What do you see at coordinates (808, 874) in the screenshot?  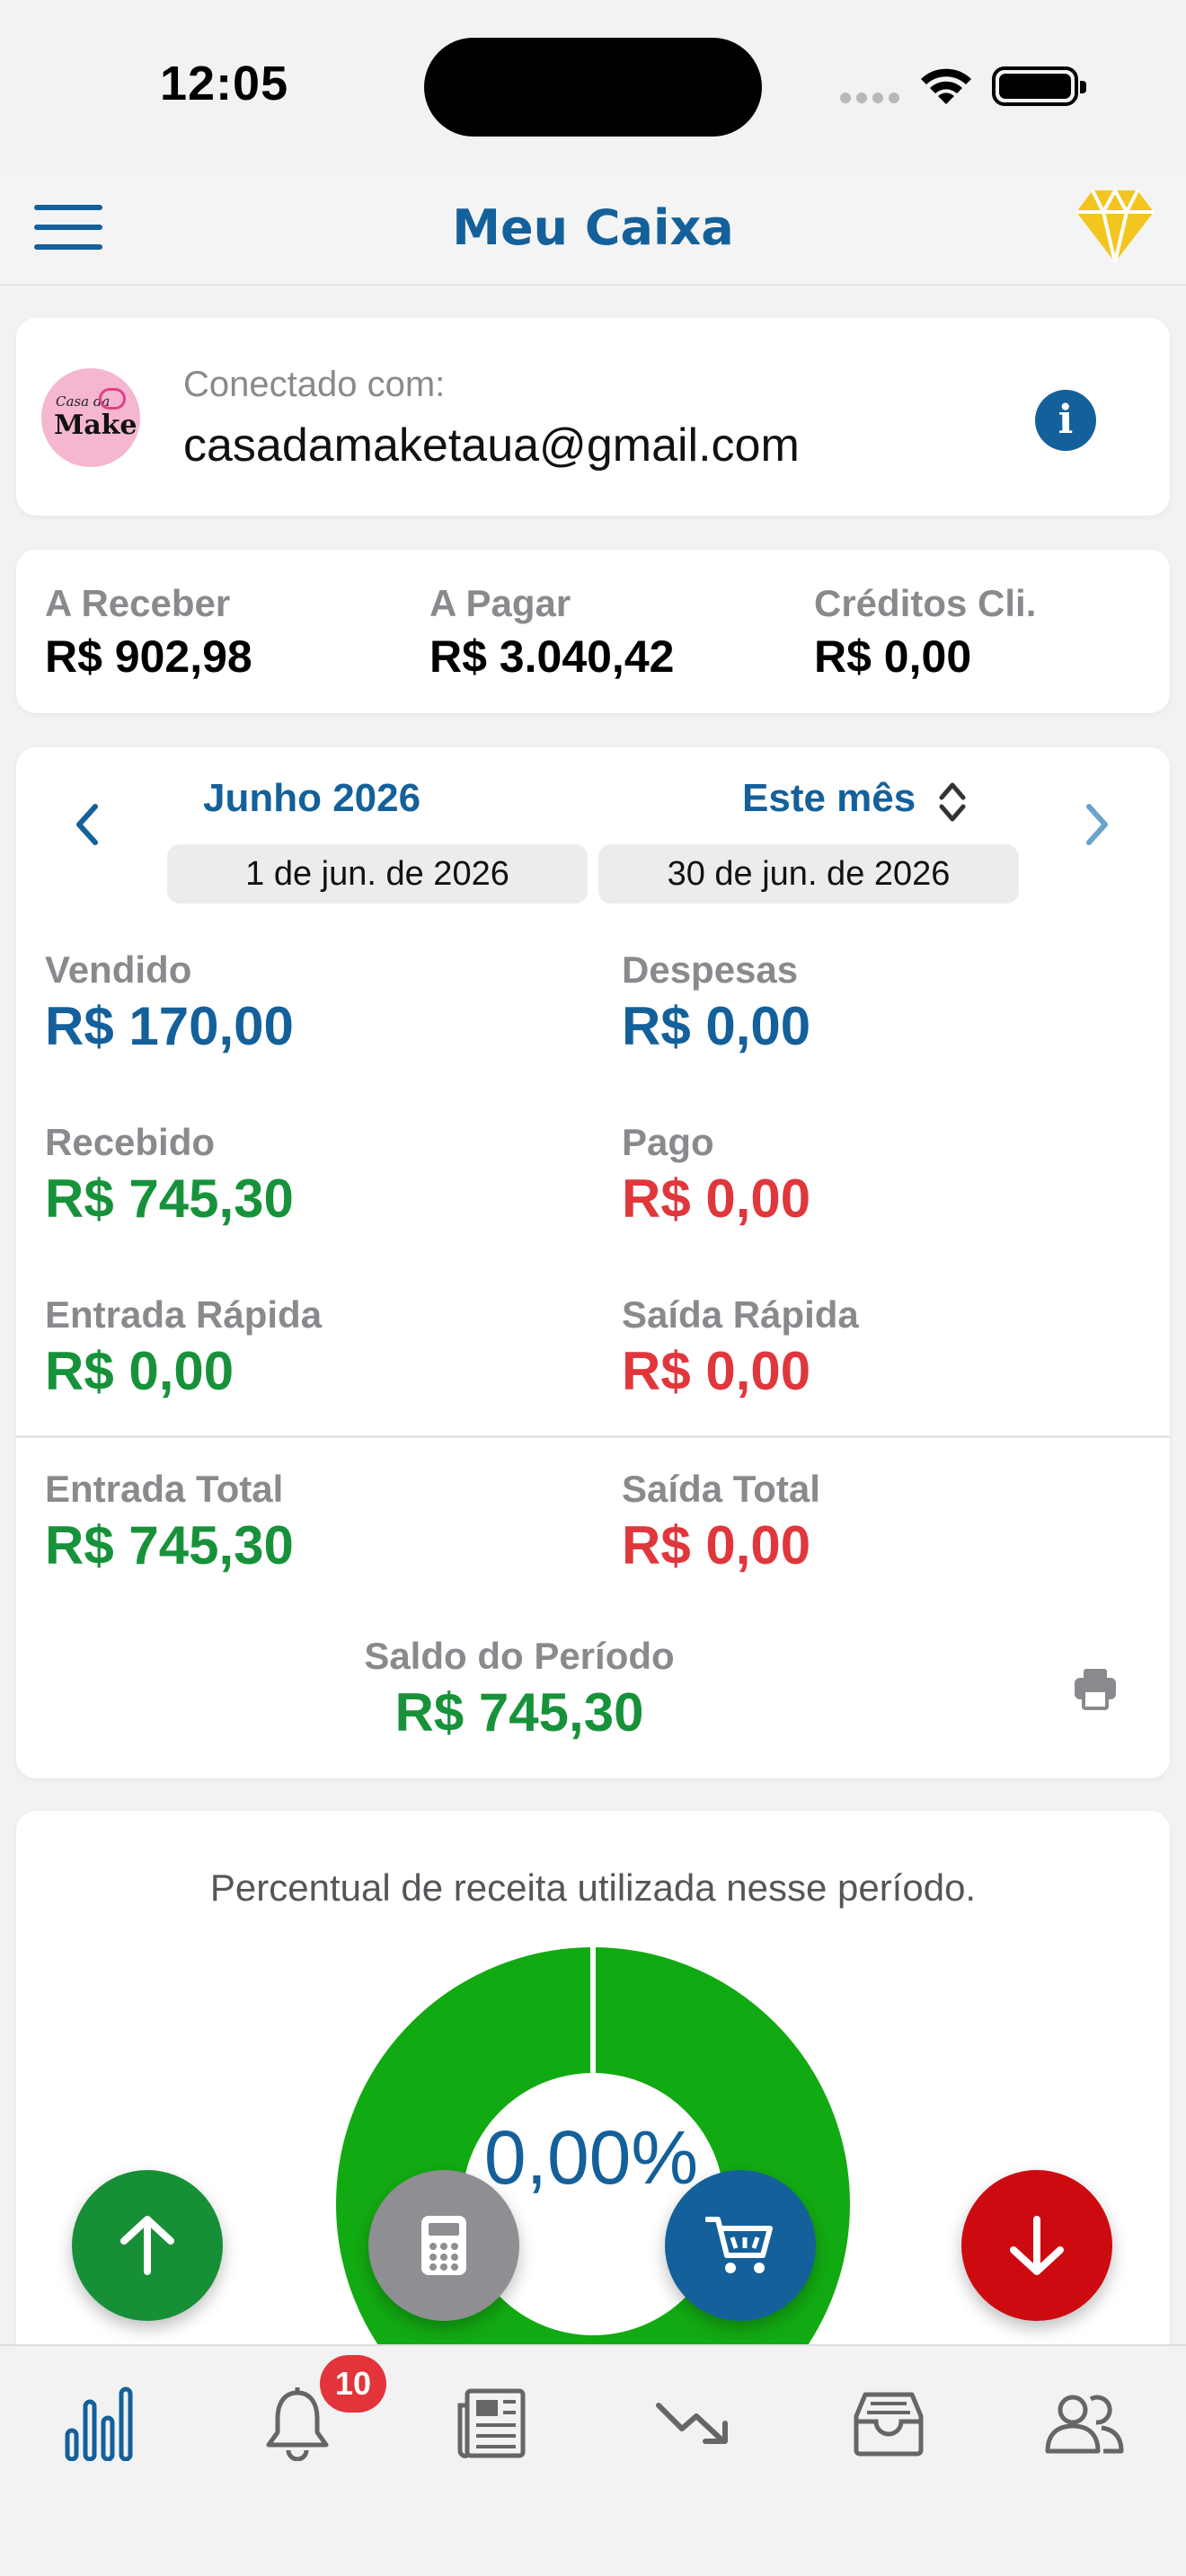 I see `end-date-picker: 30 de jun. de 2026` at bounding box center [808, 874].